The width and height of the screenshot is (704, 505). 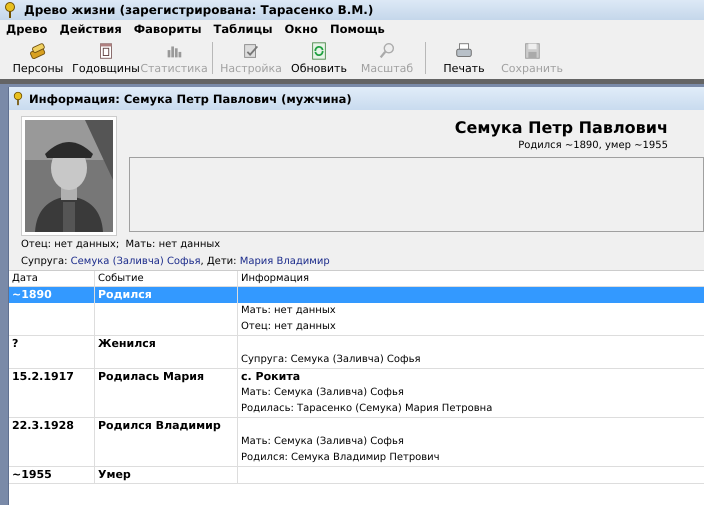 I want to click on column-header: Информация, so click(x=471, y=278).